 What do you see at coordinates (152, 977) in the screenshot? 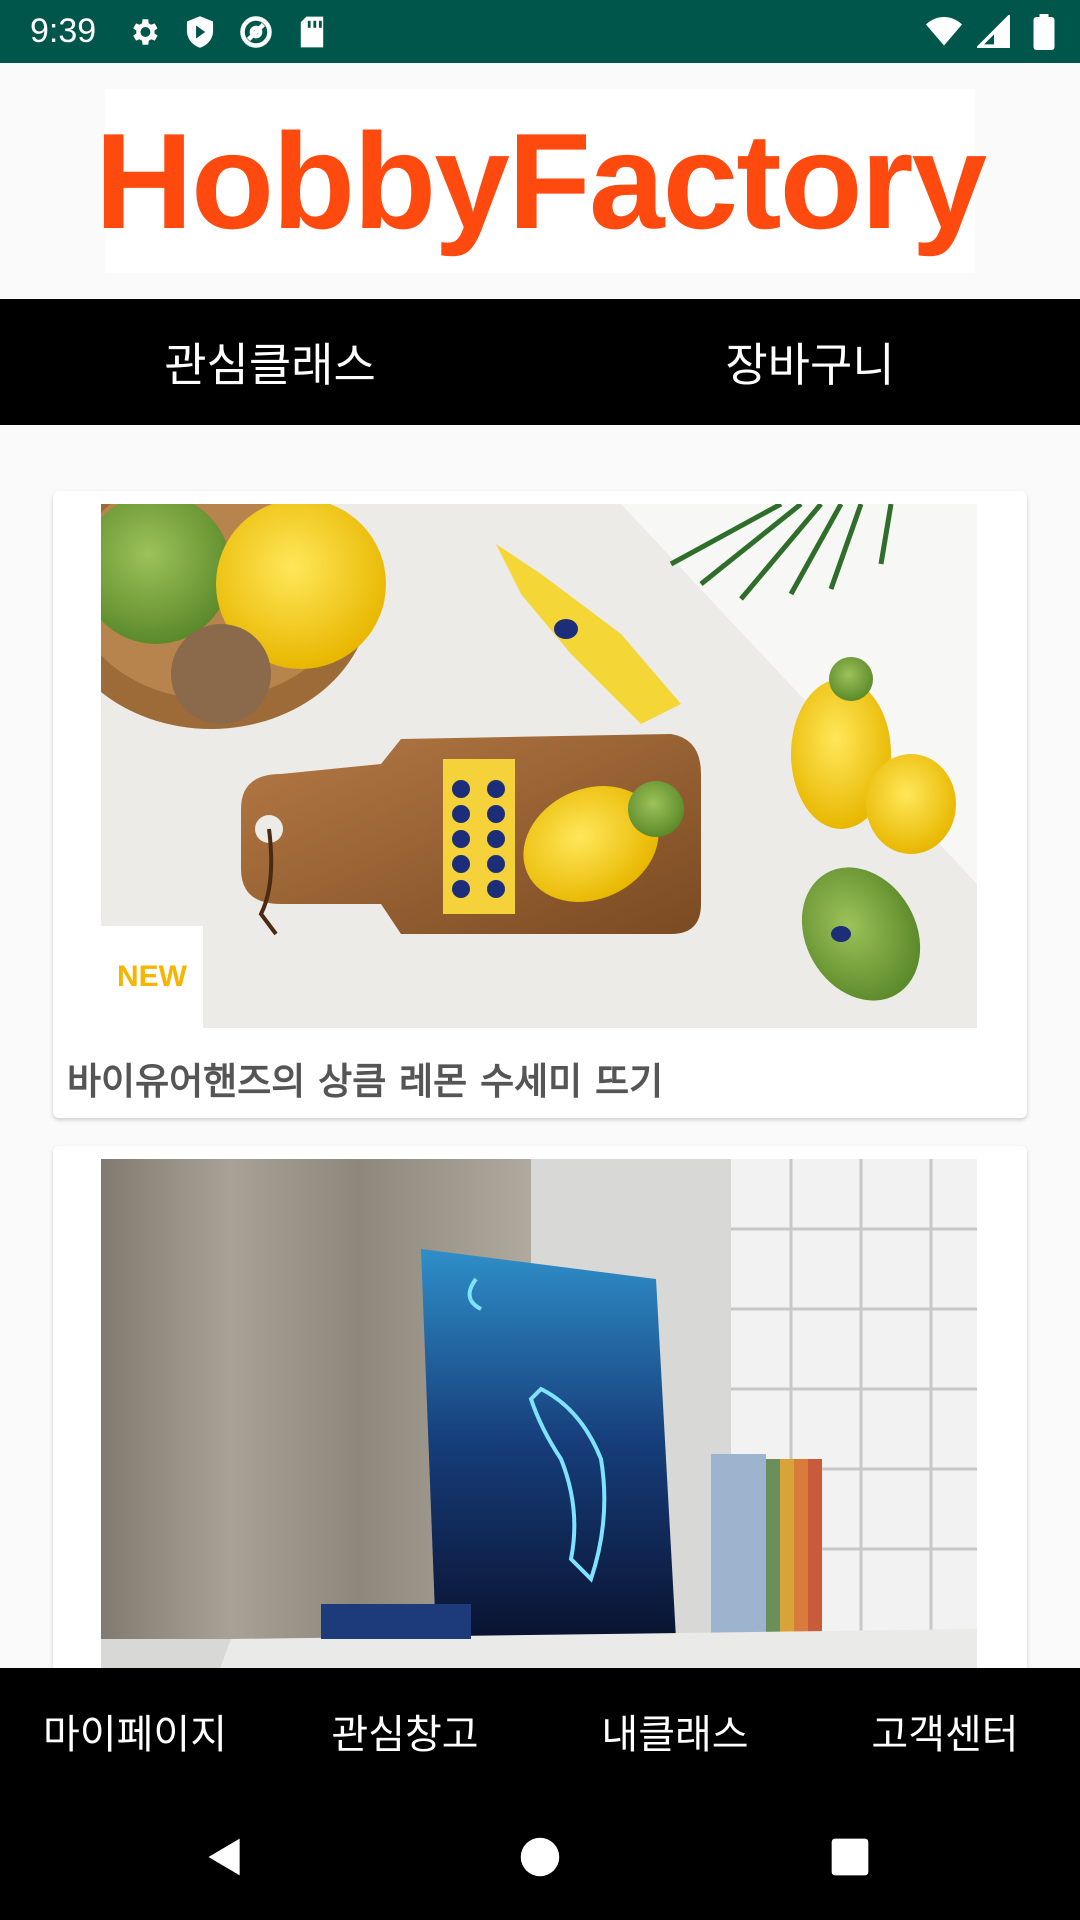
I see `new-badge: NEW` at bounding box center [152, 977].